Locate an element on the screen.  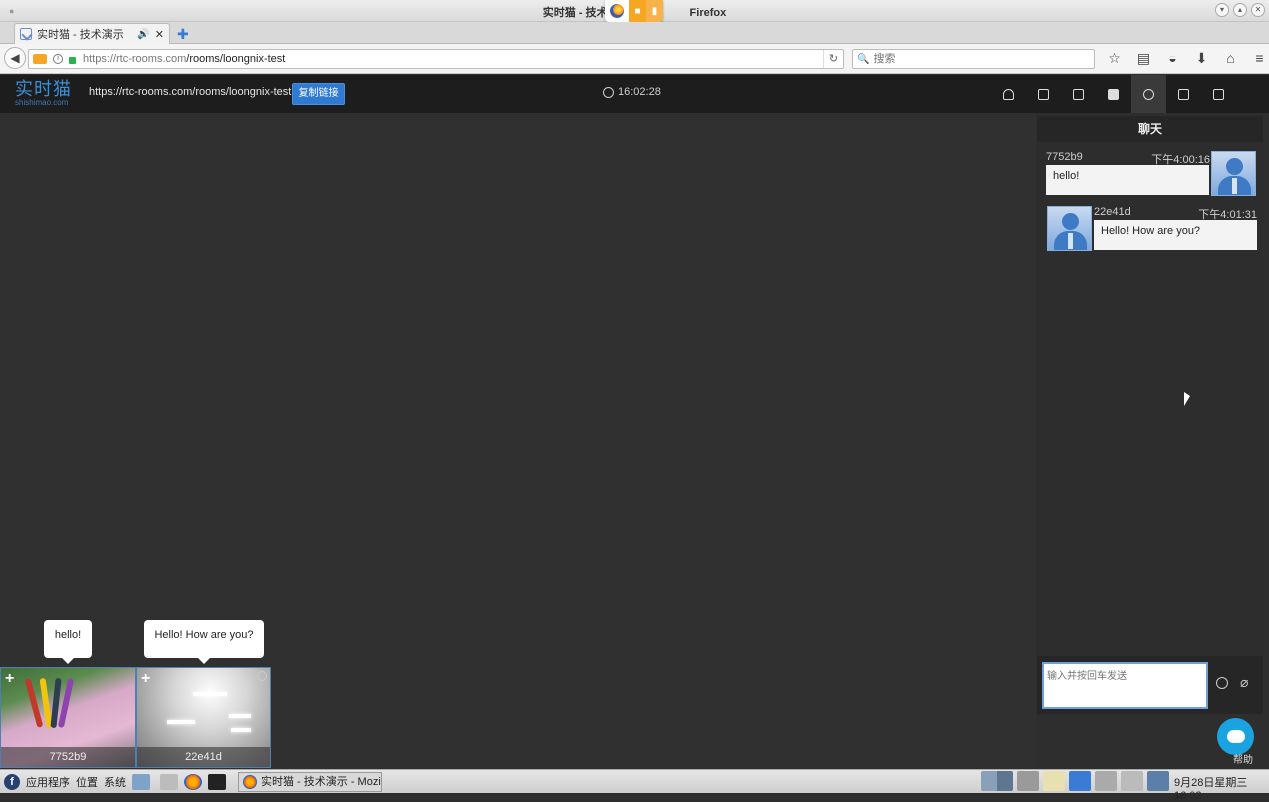
search-input is located at coordinates (973, 59).